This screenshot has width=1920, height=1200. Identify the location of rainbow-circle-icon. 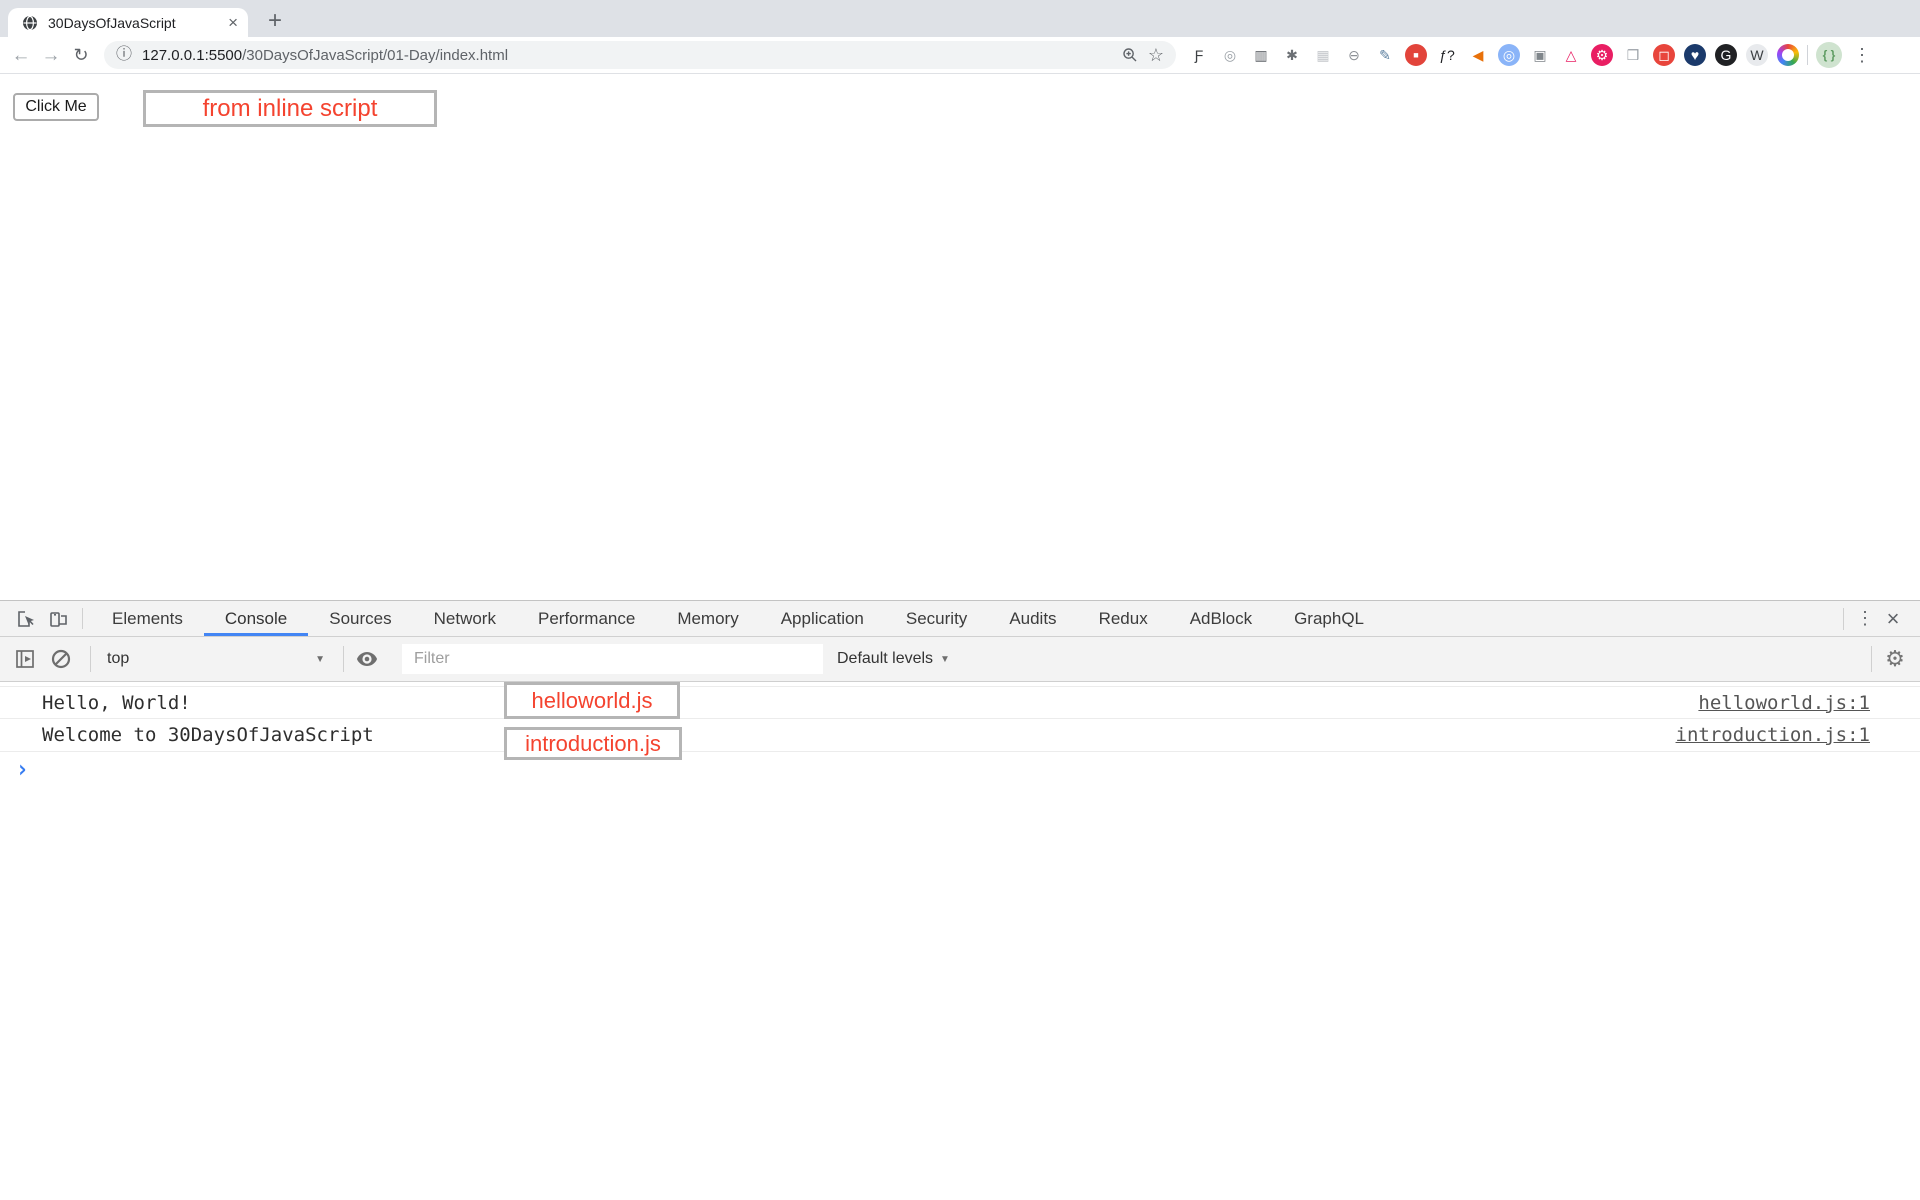
(1788, 55).